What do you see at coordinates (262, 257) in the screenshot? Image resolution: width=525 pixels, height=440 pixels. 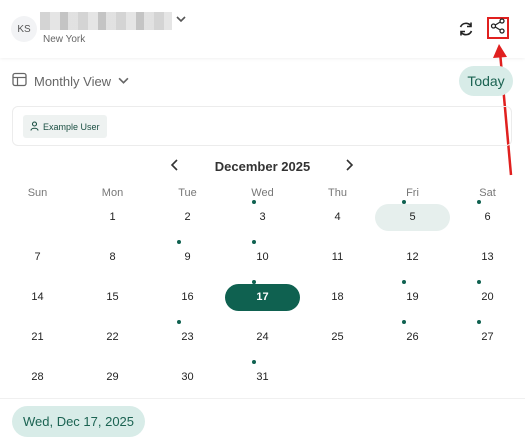 I see `calendar-day: 10` at bounding box center [262, 257].